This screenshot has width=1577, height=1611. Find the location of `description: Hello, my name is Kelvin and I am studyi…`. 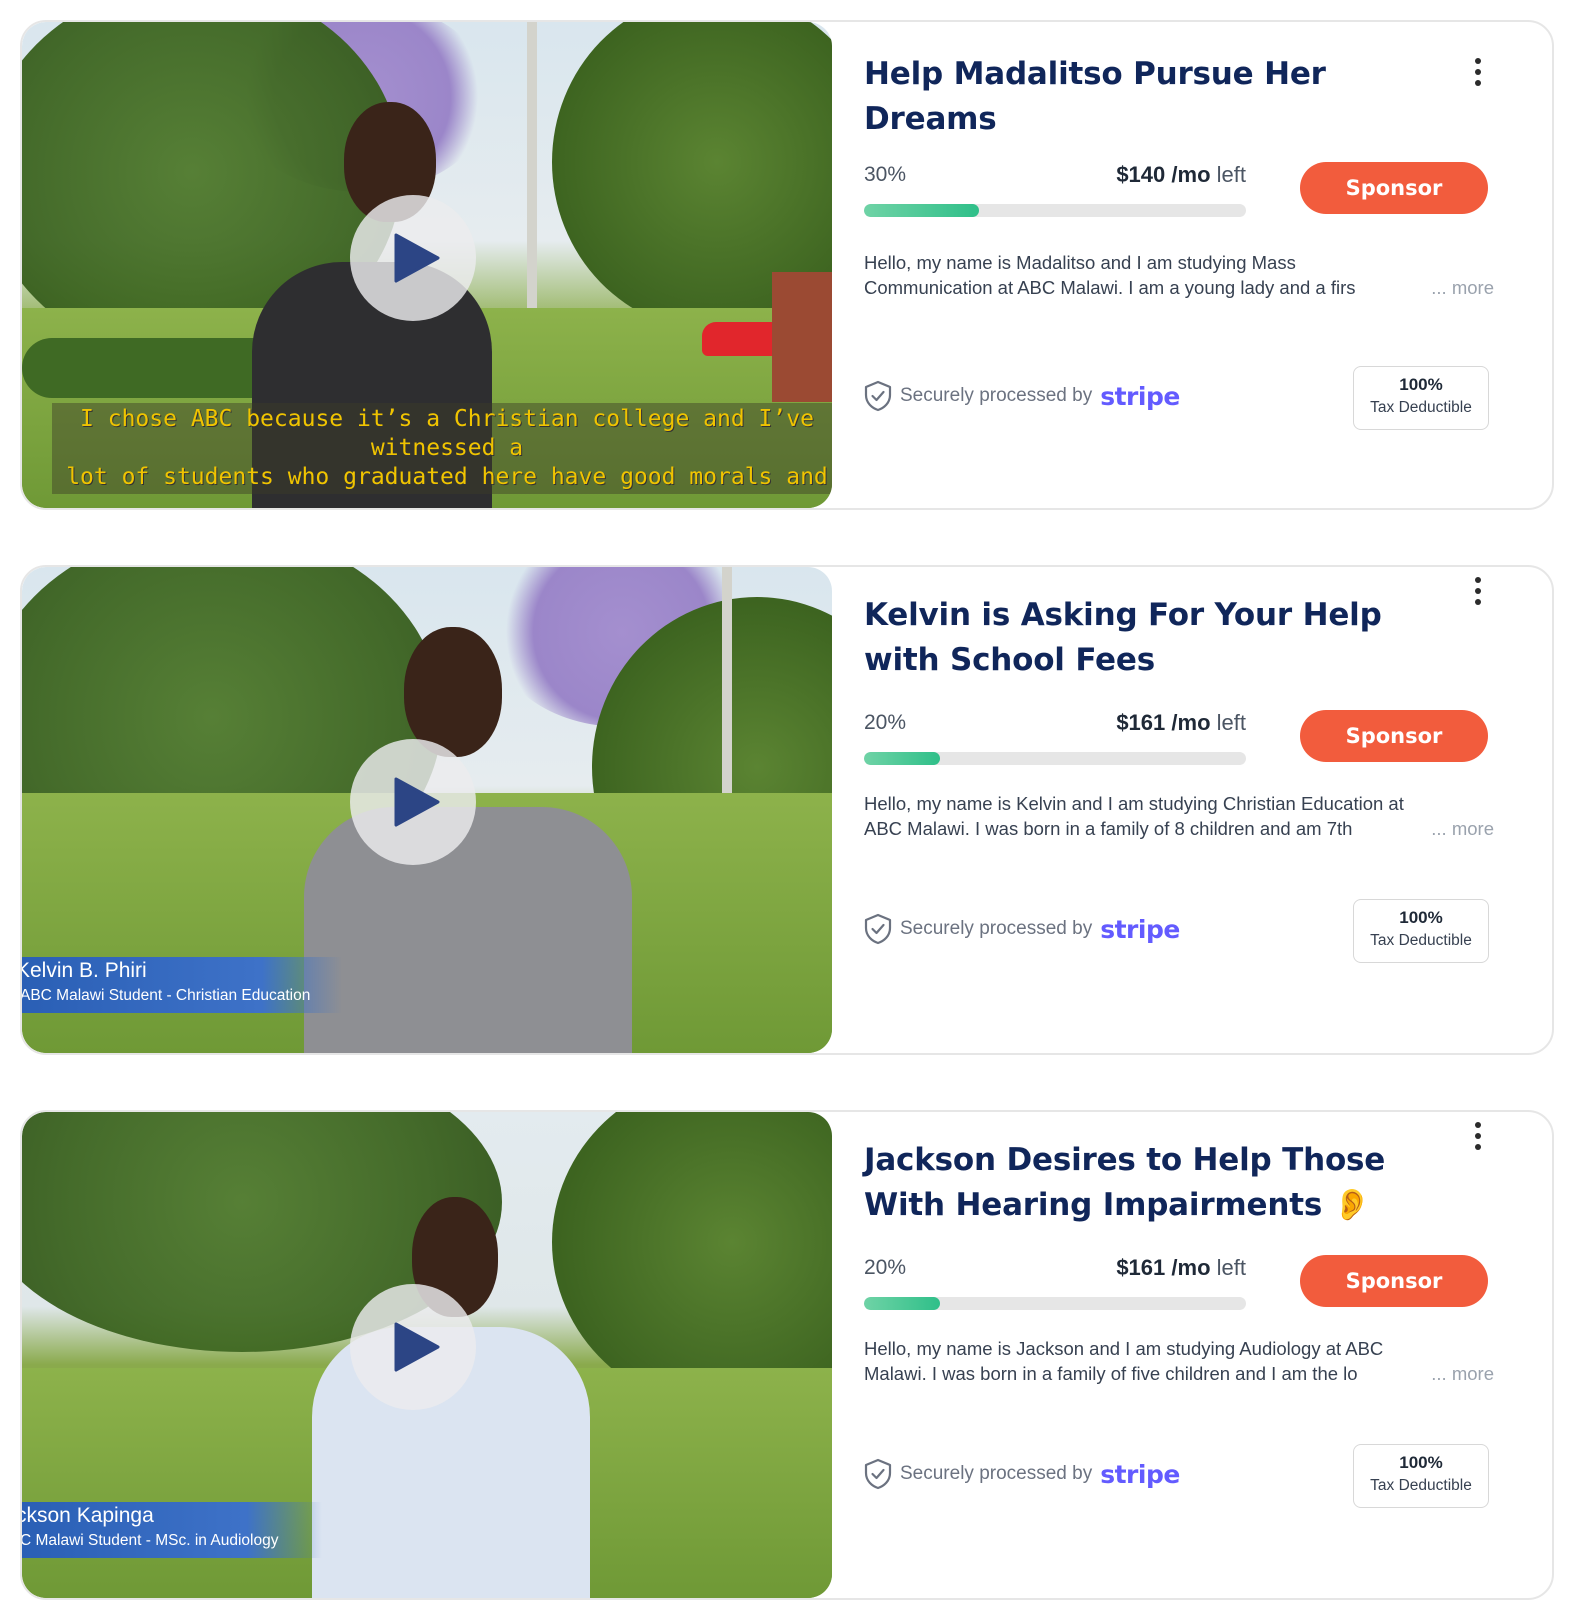

description: Hello, my name is Kelvin and I am studyi… is located at coordinates (1179, 816).